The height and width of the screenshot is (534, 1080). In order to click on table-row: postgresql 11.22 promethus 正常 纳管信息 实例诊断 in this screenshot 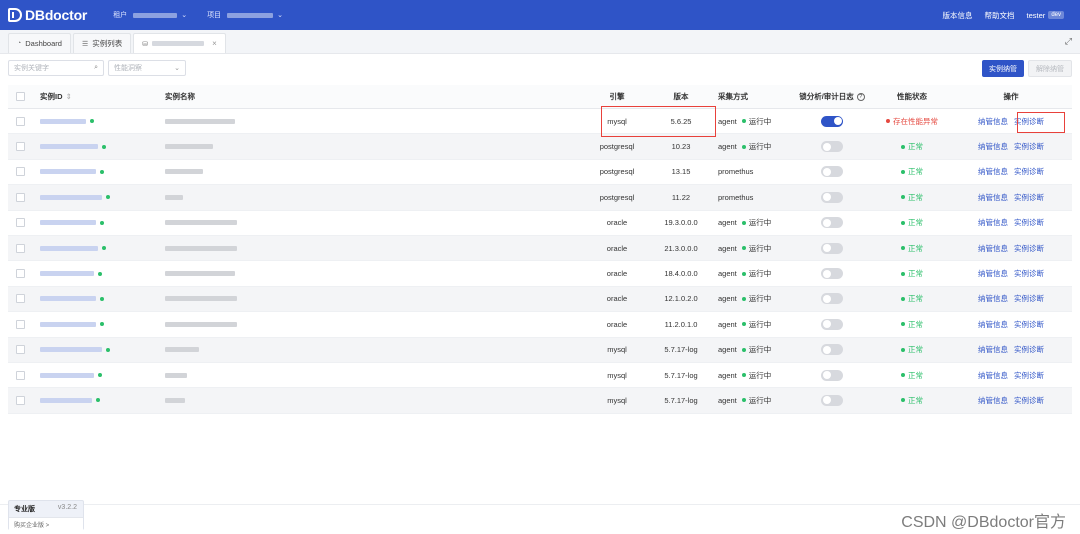, I will do `click(540, 198)`.